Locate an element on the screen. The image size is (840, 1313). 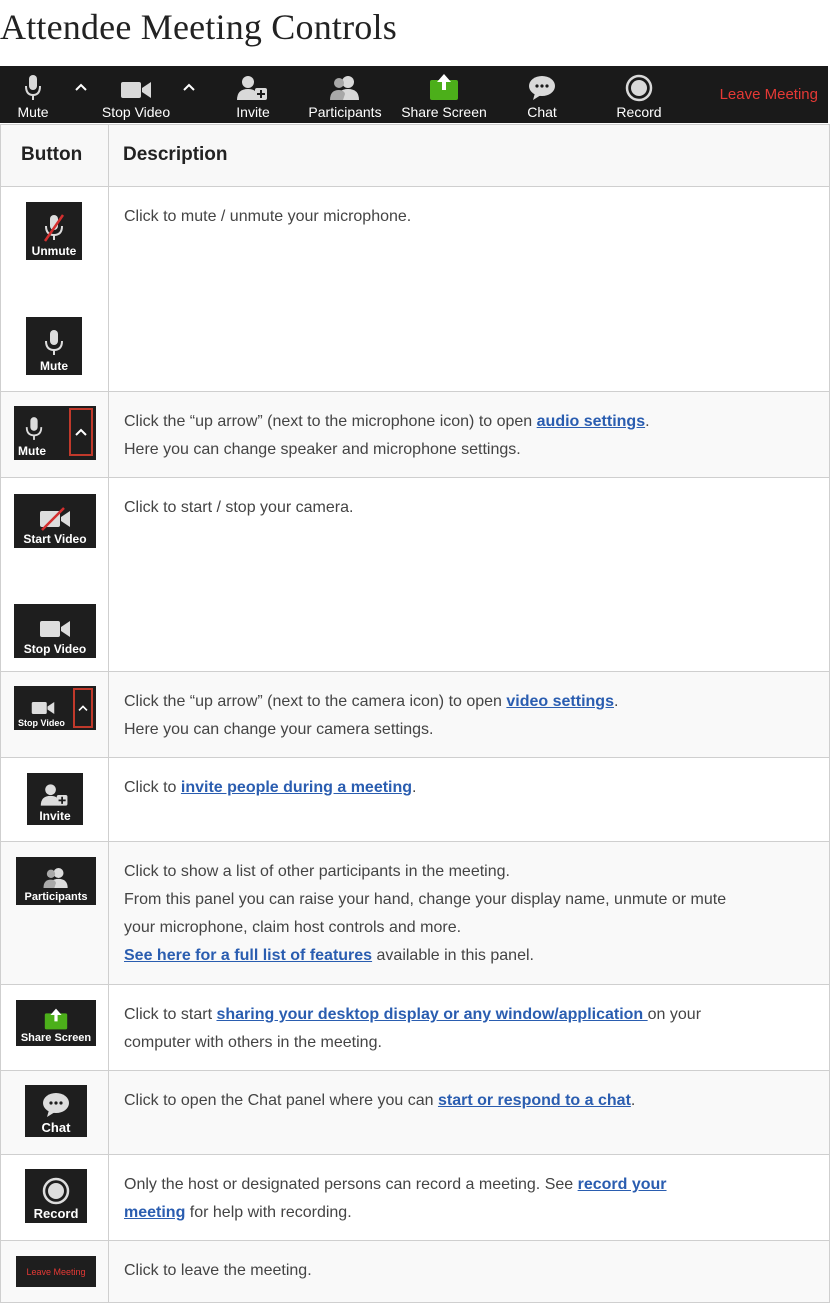
toolbar-participants-button: Participants is located at coordinates (345, 94).